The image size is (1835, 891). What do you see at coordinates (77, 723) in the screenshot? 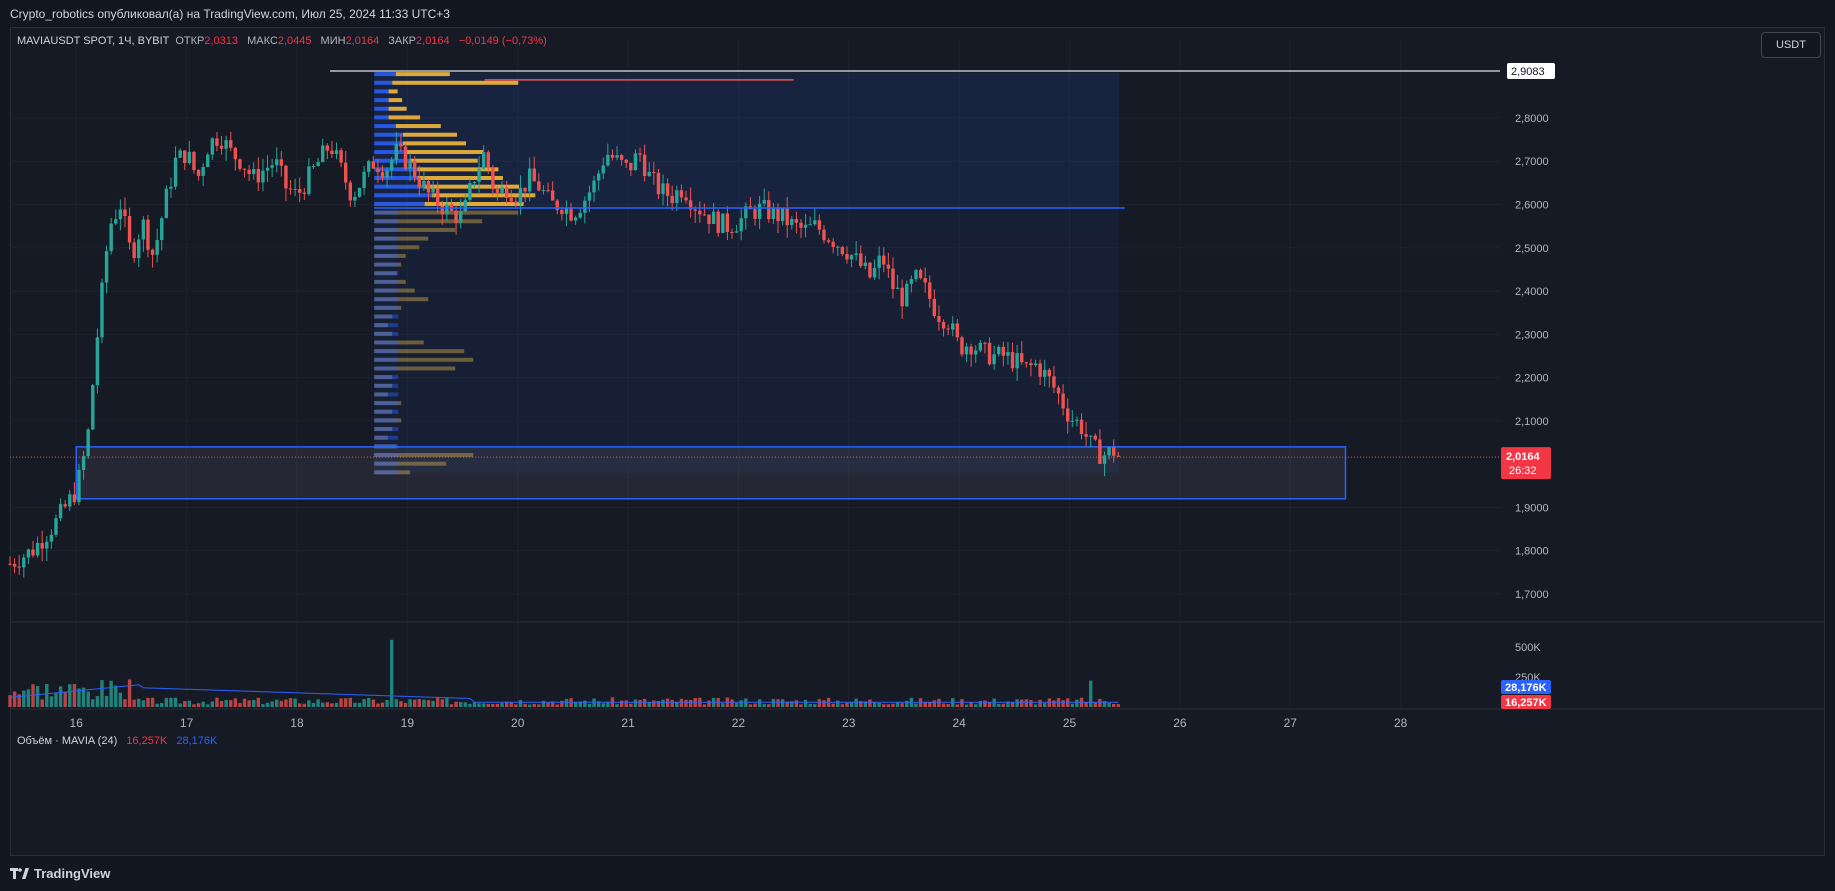
I see `time-tick-label: 16` at bounding box center [77, 723].